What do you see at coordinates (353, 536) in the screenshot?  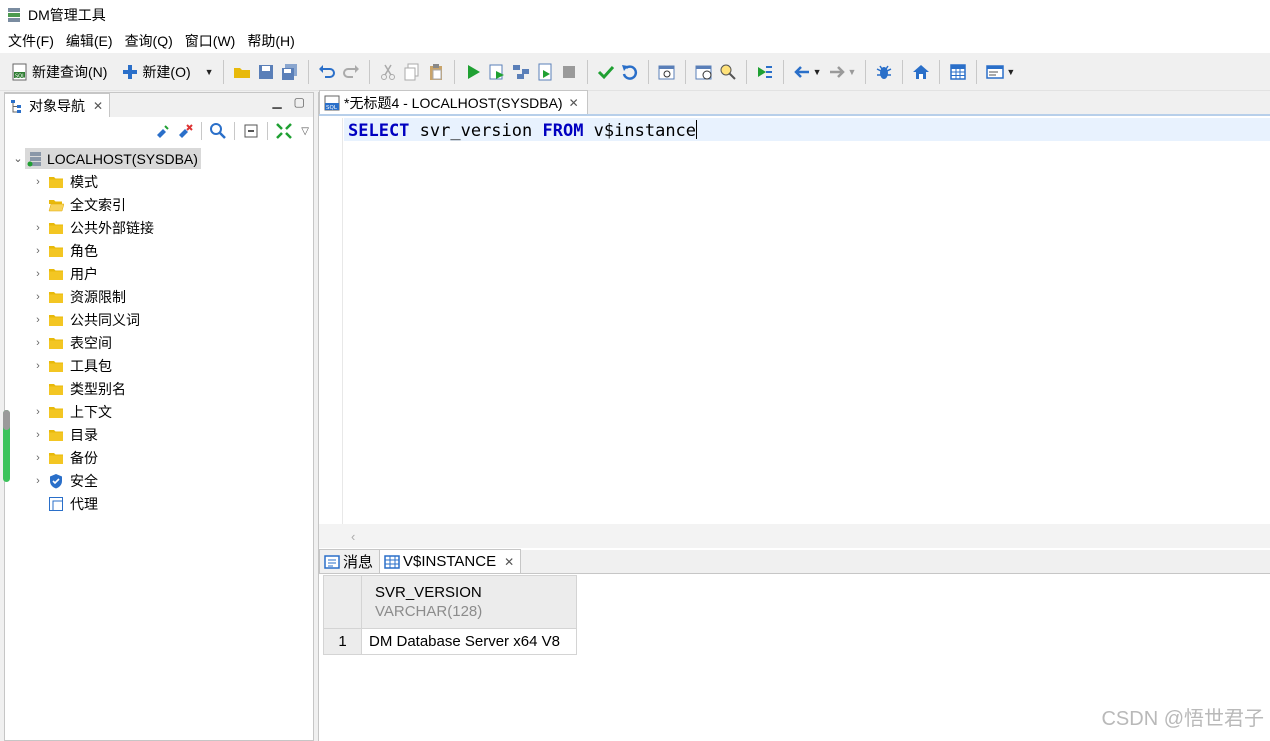 I see `scroll-left-icon: ‹` at bounding box center [353, 536].